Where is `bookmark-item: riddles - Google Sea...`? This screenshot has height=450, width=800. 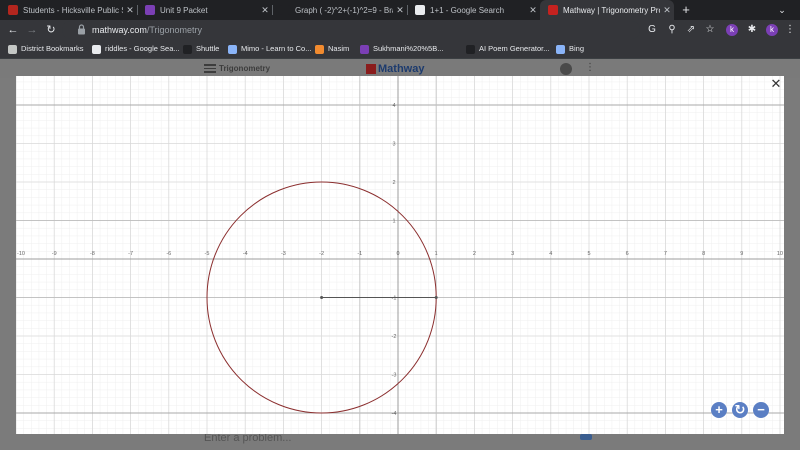 bookmark-item: riddles - Google Sea... is located at coordinates (136, 49).